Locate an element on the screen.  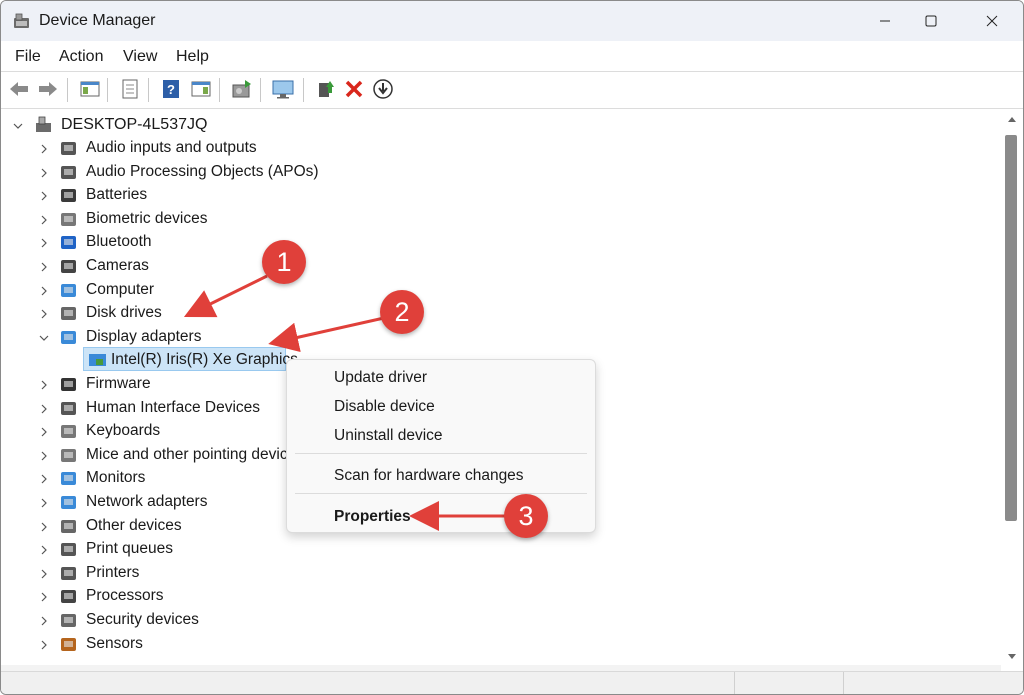
sensor-icon is located at coordinates (68, 644).